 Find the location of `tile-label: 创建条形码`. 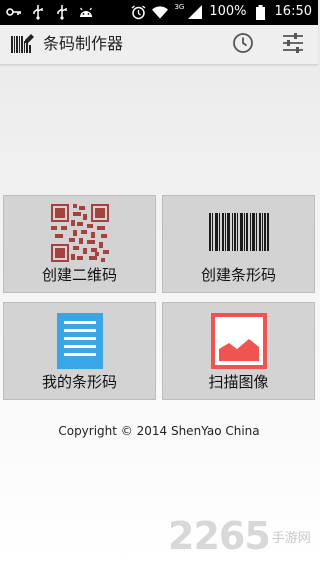

tile-label: 创建条形码 is located at coordinates (238, 275).